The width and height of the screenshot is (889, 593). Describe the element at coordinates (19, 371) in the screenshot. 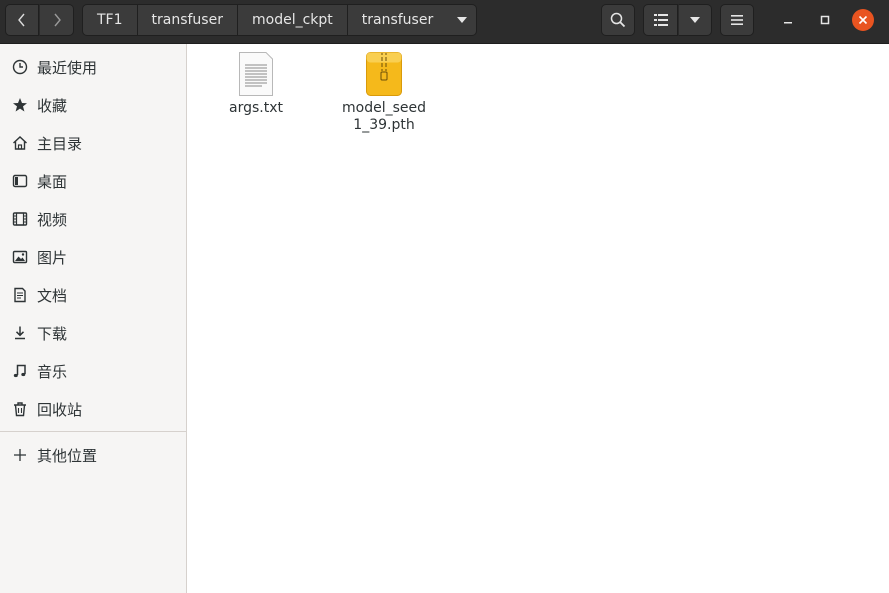

I see `music-icon` at that location.